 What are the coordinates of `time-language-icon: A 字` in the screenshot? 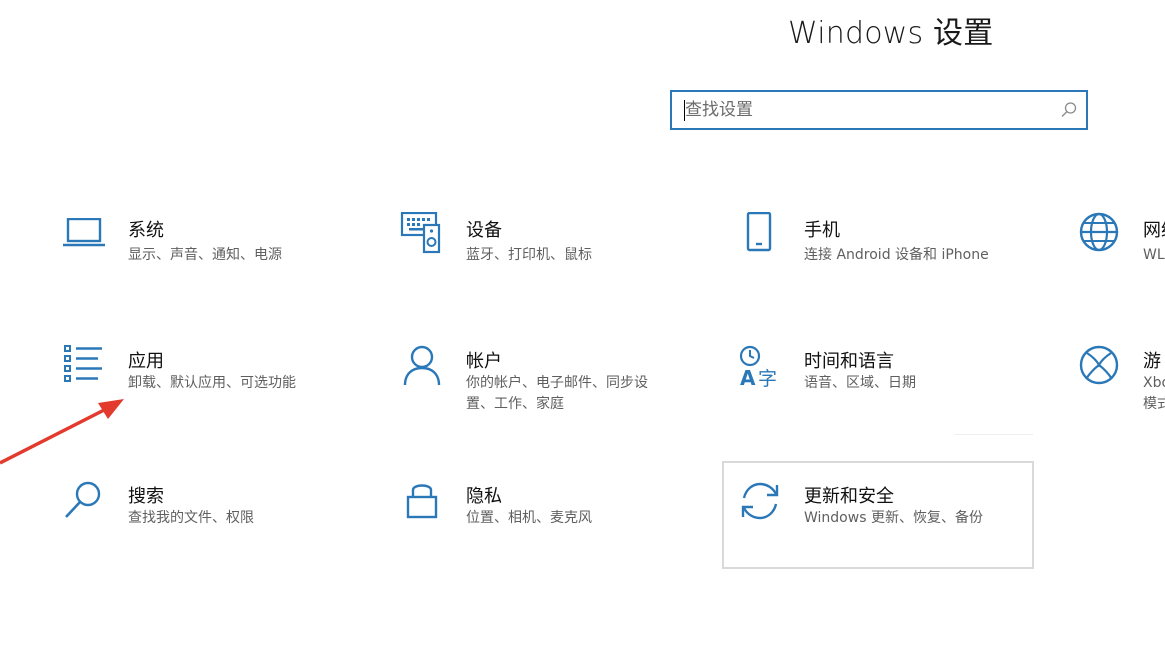 It's located at (758, 367).